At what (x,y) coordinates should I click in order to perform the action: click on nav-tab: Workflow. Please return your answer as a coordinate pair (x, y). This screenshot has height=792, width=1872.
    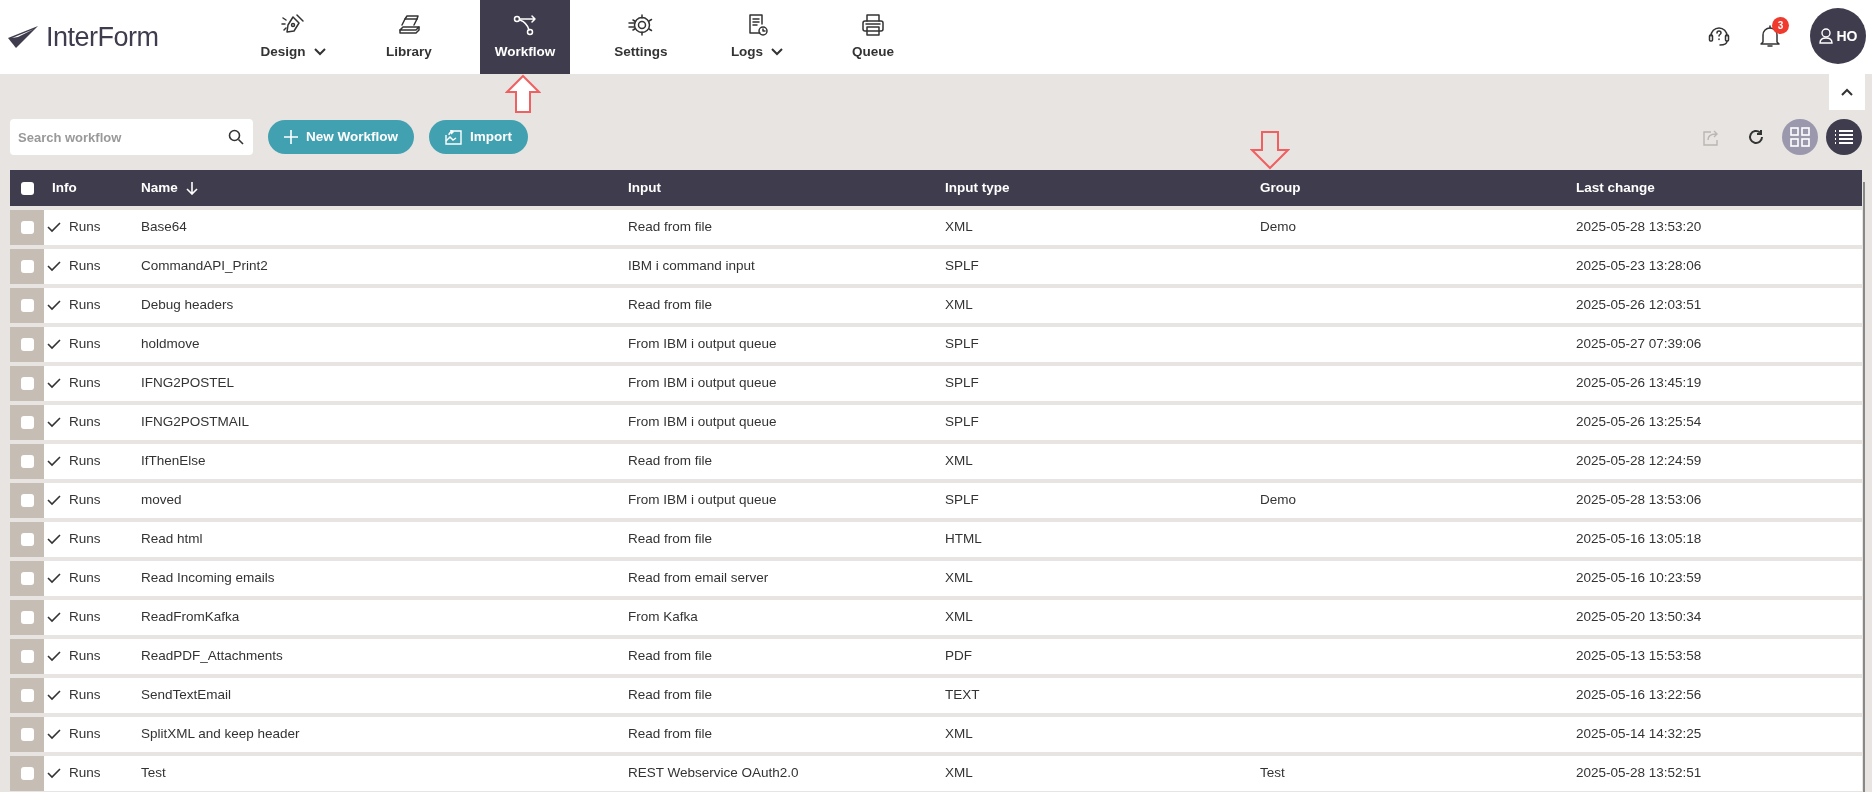
    Looking at the image, I should click on (525, 37).